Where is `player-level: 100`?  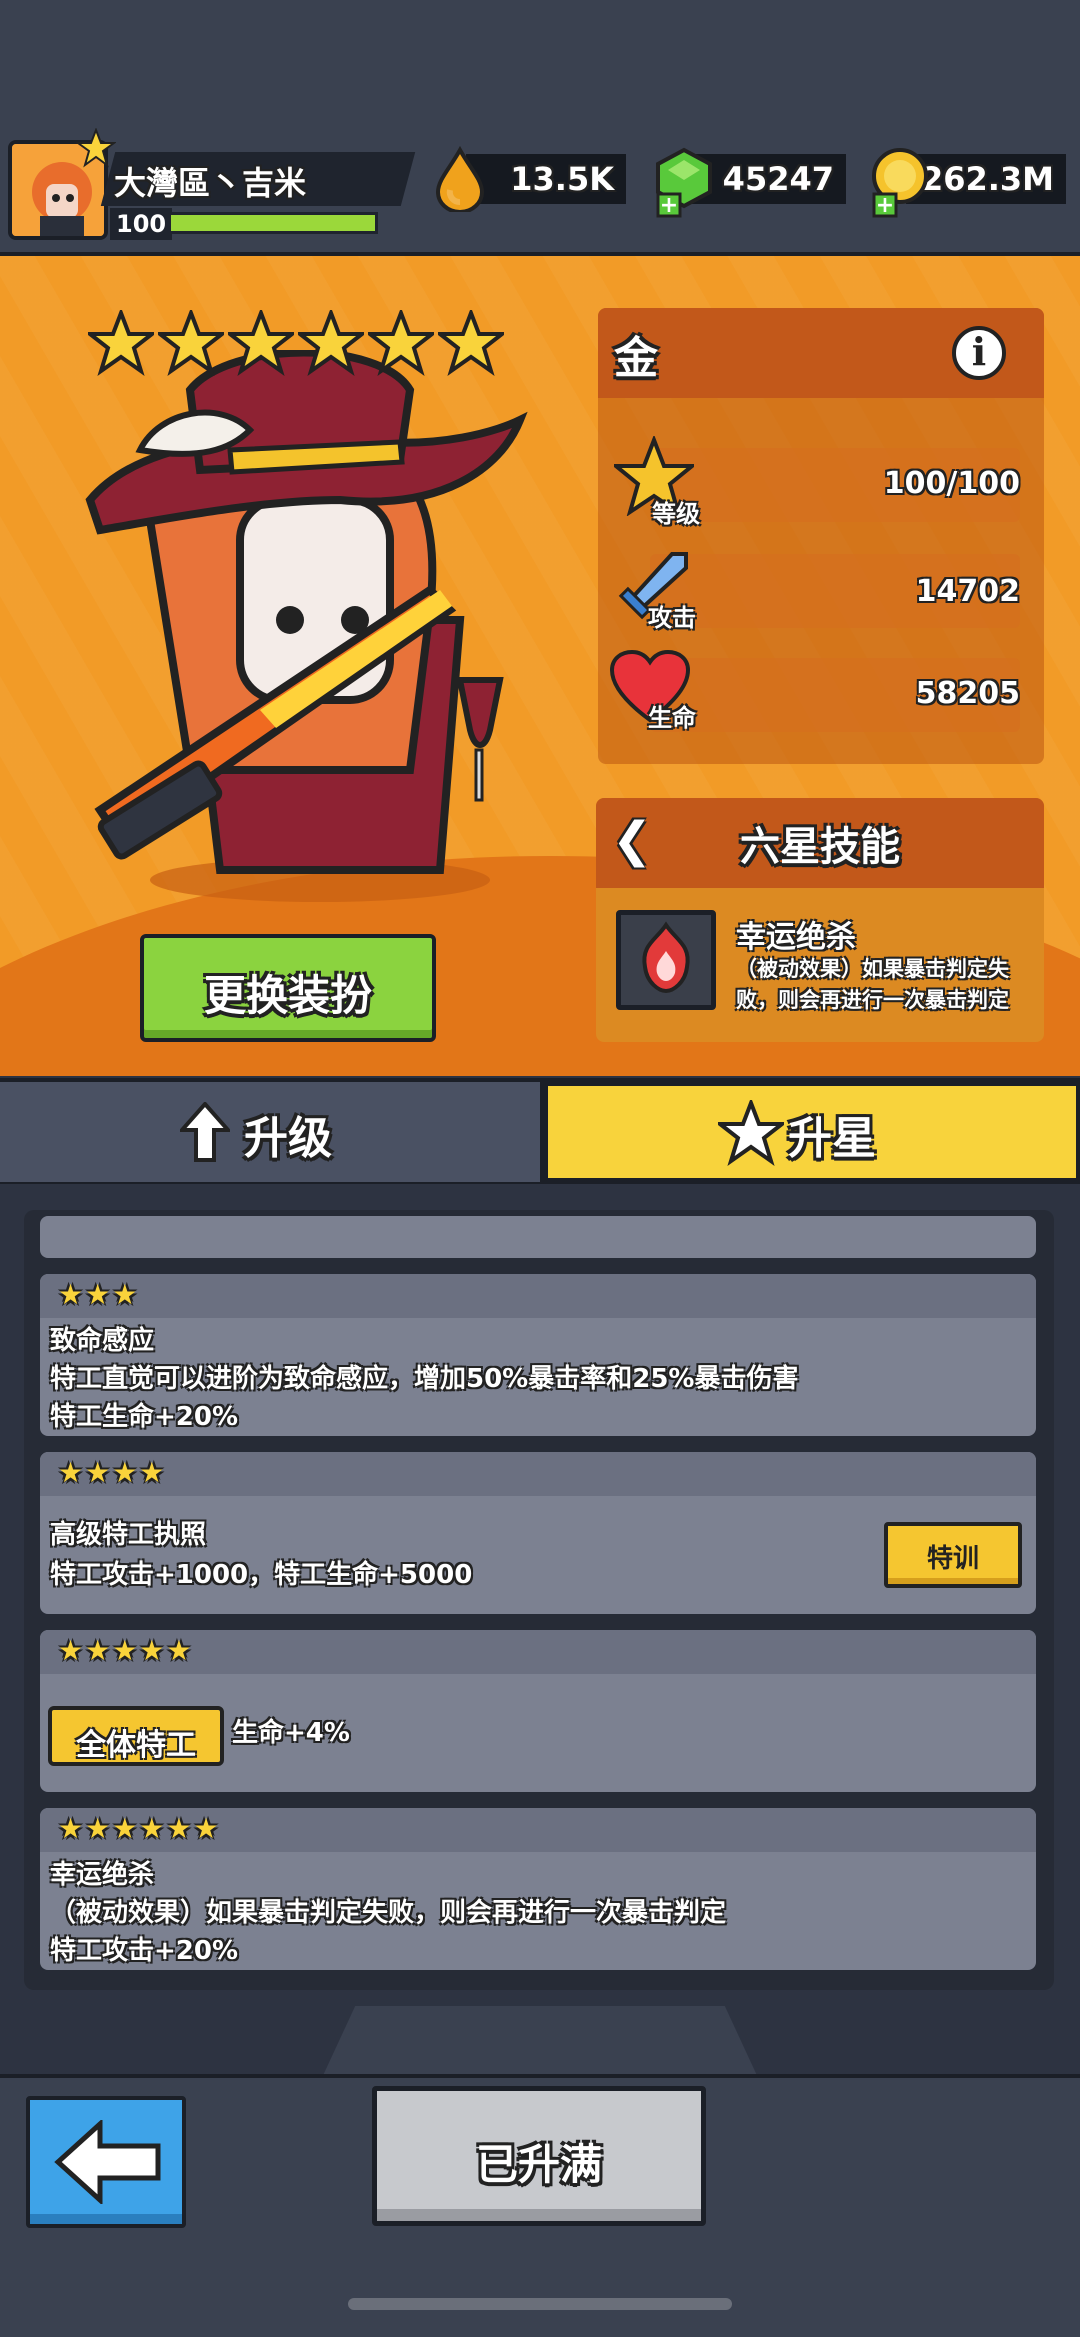
player-level: 100 is located at coordinates (141, 224).